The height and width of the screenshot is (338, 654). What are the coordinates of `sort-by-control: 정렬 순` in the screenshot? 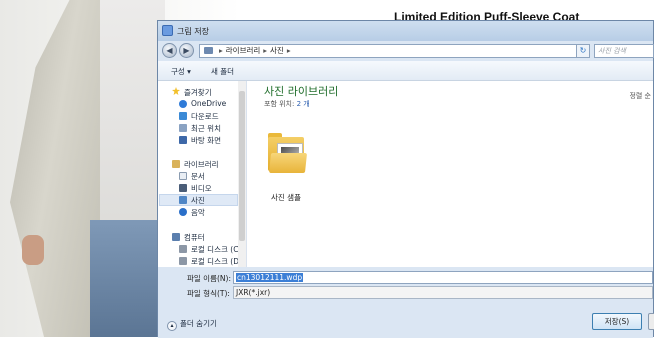 It's located at (640, 96).